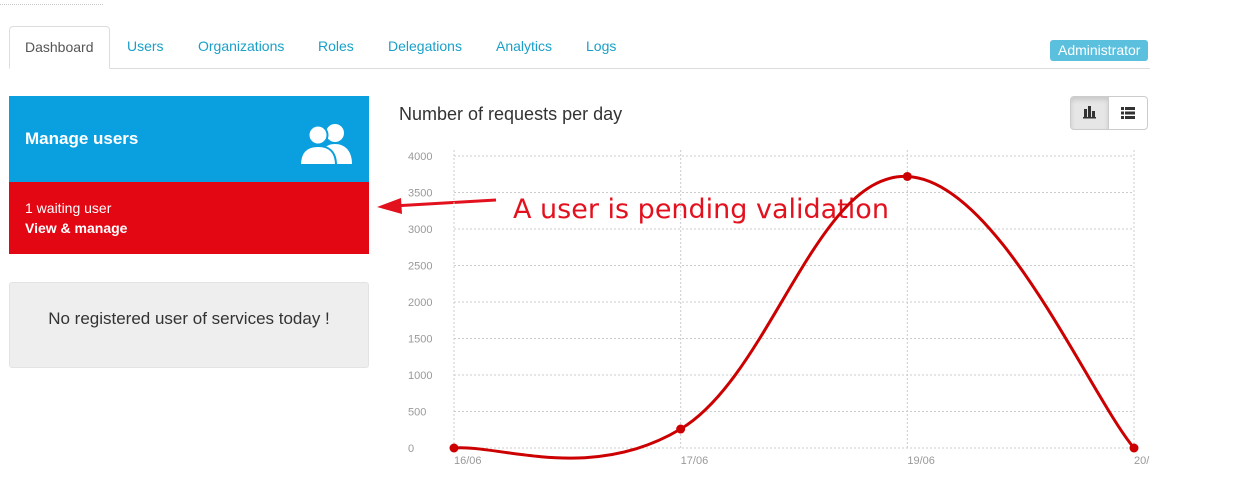 The image size is (1238, 485). I want to click on y-tick-label: 2500, so click(420, 267).